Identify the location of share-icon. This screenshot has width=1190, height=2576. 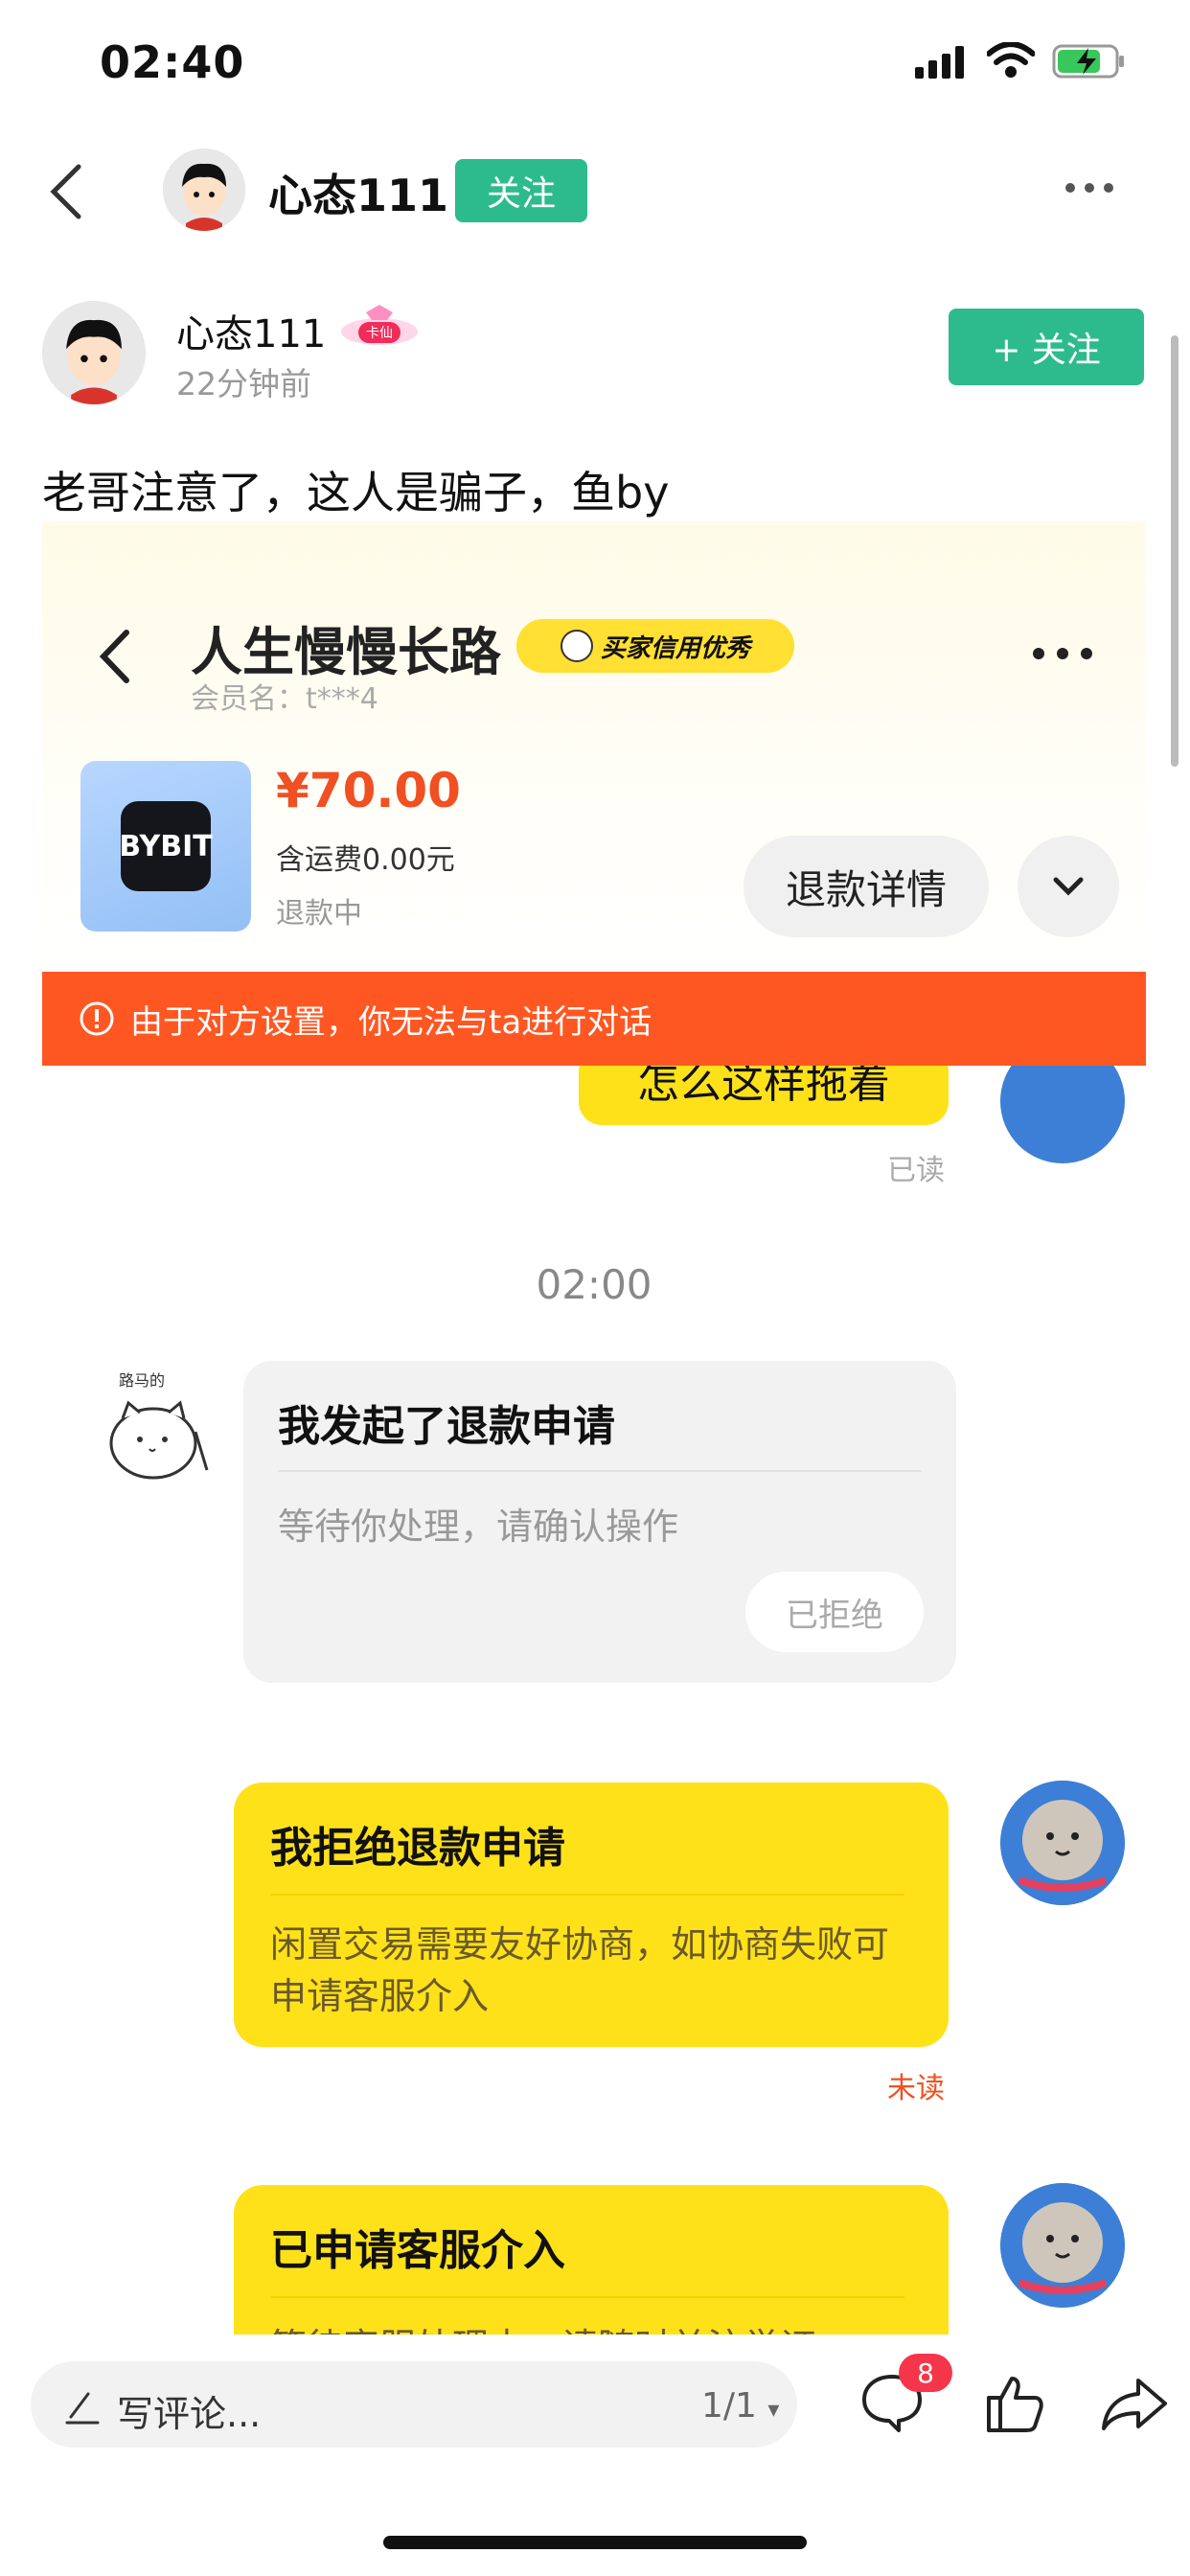
(1134, 2403).